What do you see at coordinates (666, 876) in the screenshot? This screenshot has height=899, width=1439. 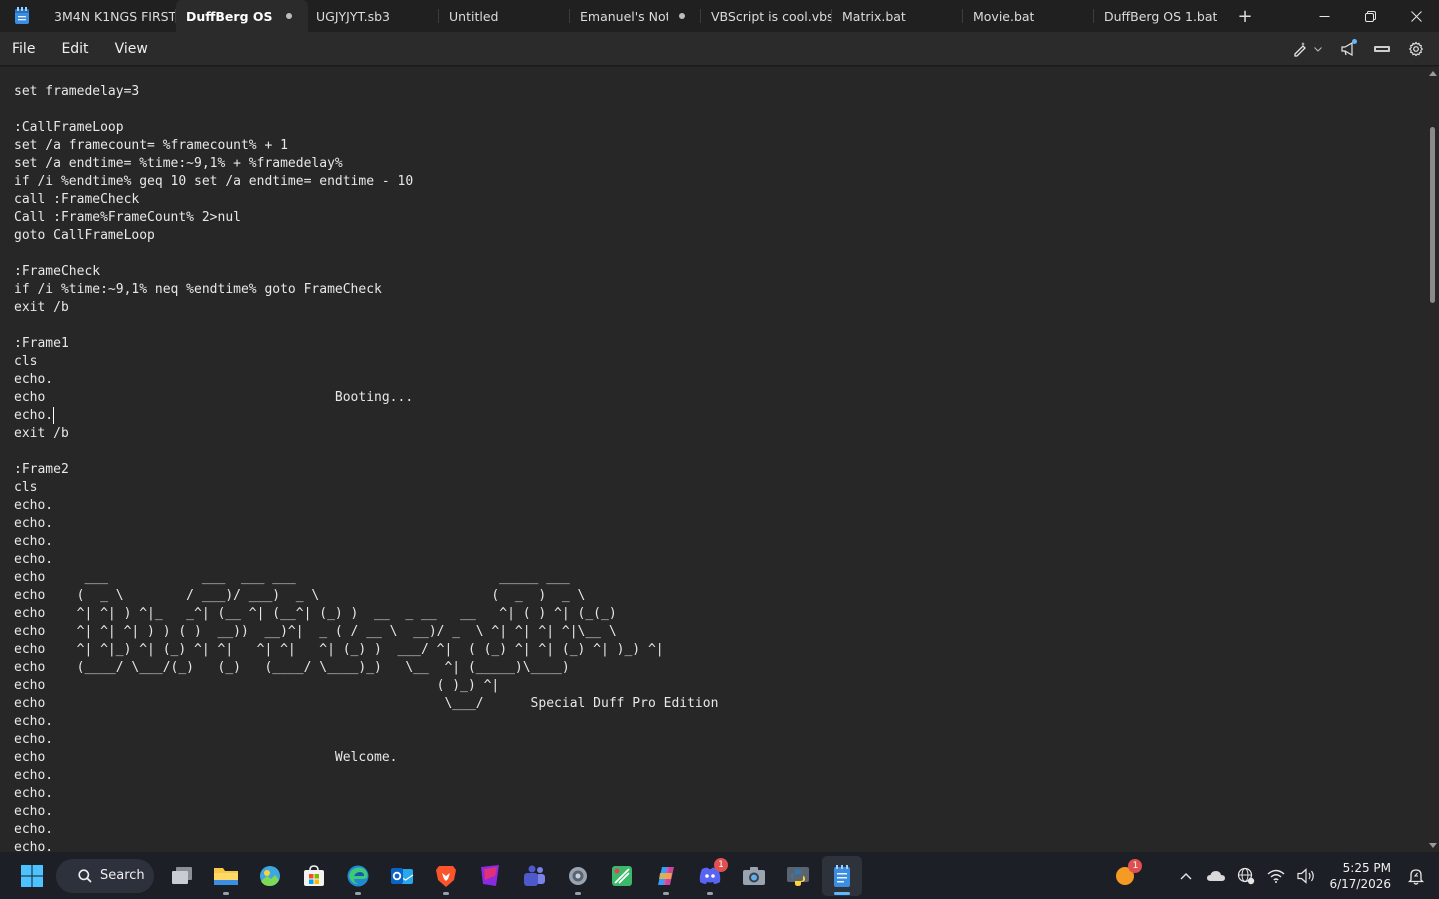 I see `copilot-button` at bounding box center [666, 876].